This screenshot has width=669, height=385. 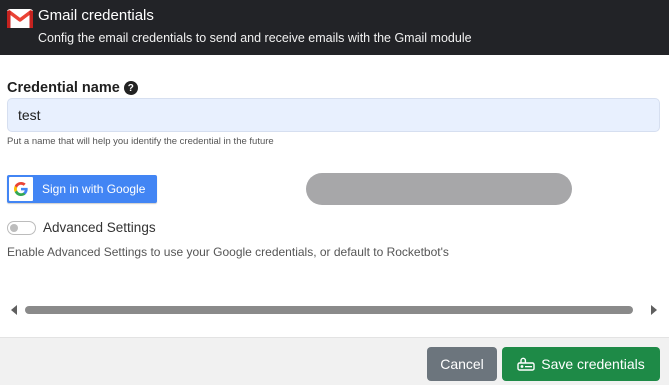 I want to click on sign-in-with-google-label: Sign in with Google, so click(x=94, y=189).